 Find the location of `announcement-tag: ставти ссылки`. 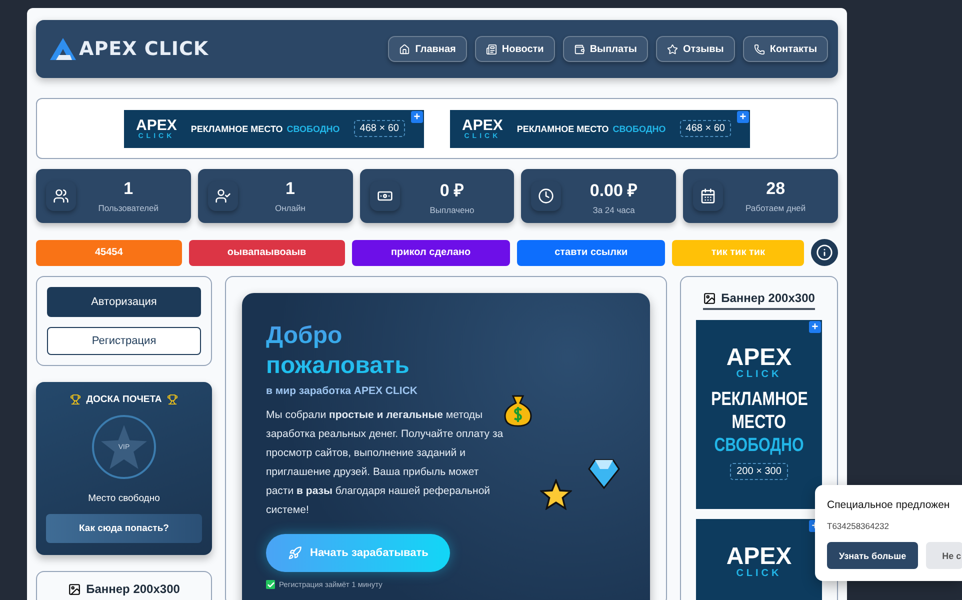

announcement-tag: ставти ссылки is located at coordinates (591, 253).